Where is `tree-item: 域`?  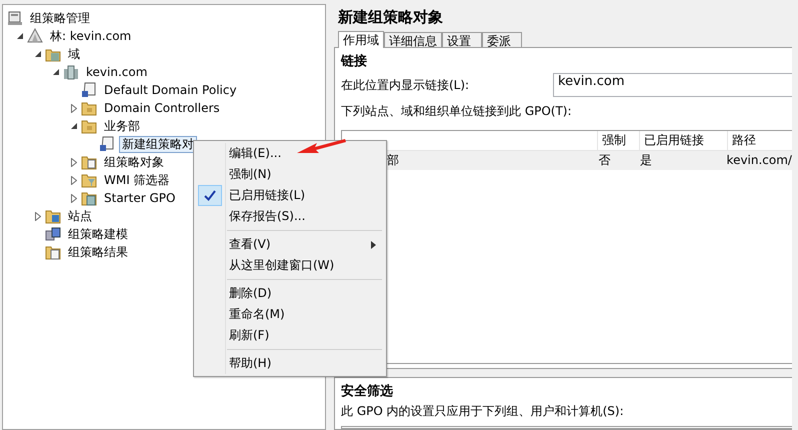
tree-item: 域 is located at coordinates (74, 54).